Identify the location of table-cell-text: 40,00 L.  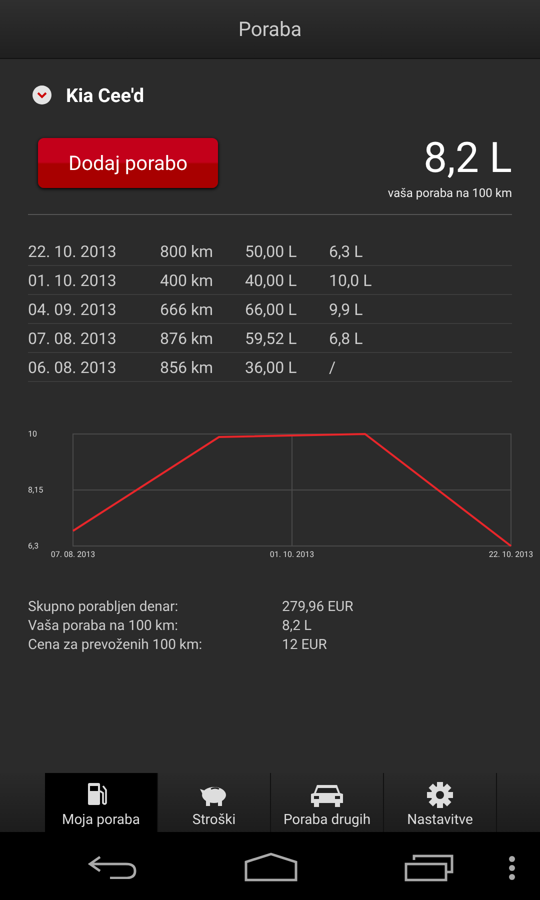
(271, 280).